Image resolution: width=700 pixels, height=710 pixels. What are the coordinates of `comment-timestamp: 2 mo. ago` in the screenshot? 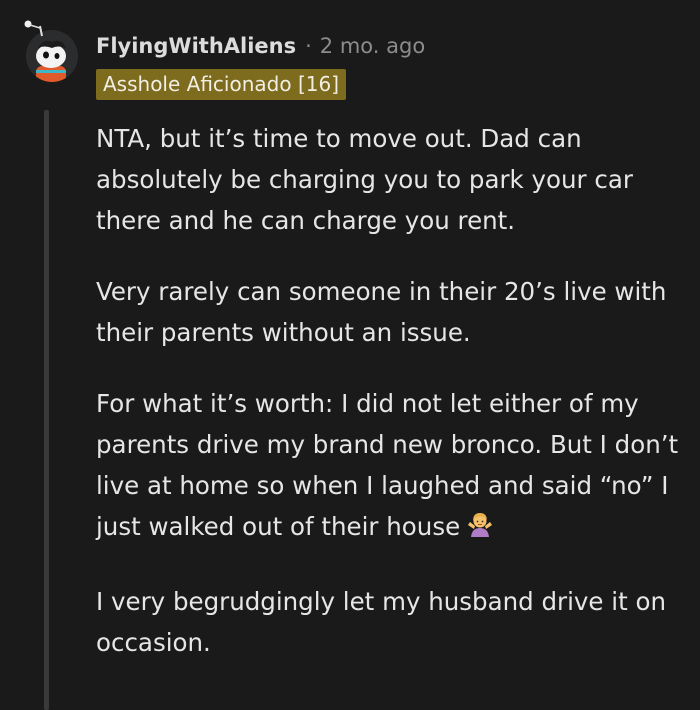 It's located at (372, 46).